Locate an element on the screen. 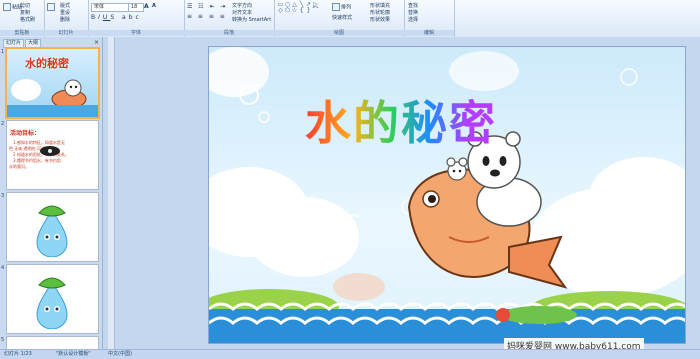  thumb-number: 5 is located at coordinates (3, 340).